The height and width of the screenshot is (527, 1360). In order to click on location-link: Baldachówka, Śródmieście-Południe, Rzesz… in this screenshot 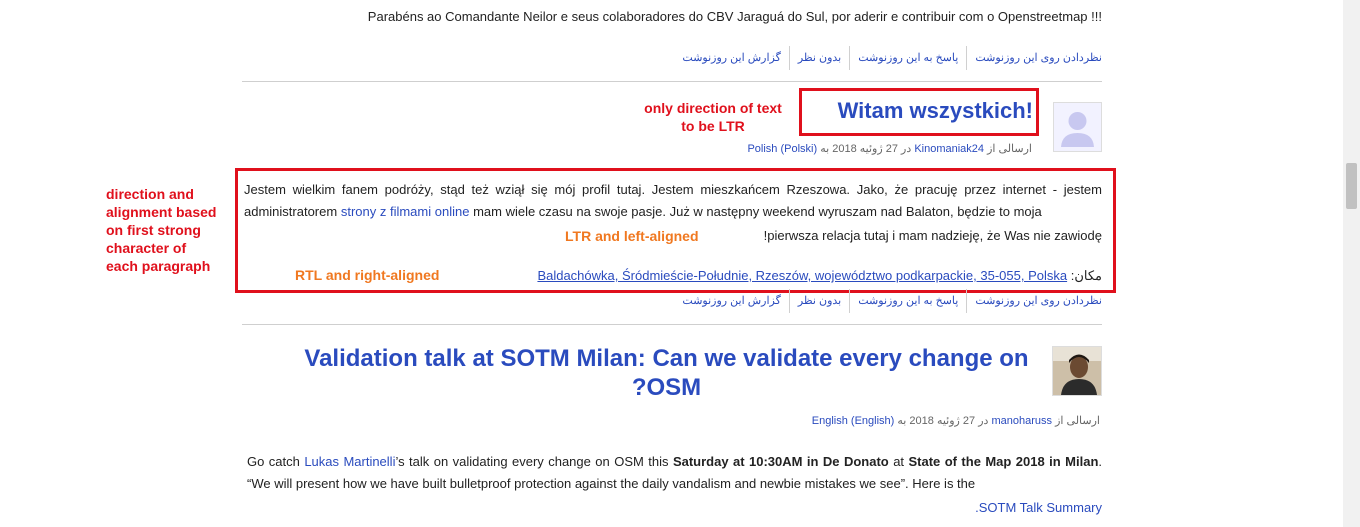, I will do `click(802, 275)`.